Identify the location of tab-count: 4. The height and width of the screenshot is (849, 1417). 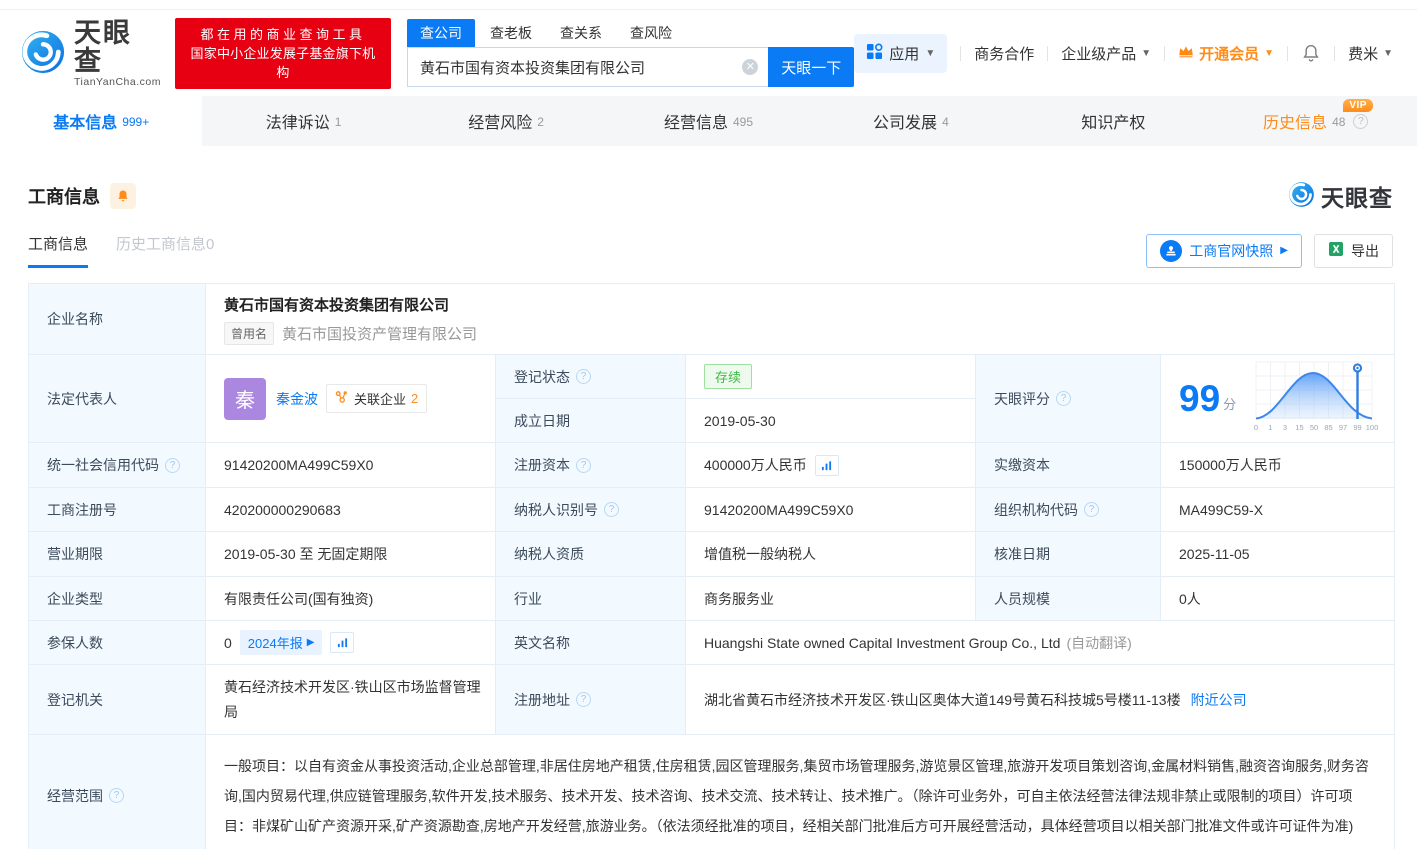
(945, 122).